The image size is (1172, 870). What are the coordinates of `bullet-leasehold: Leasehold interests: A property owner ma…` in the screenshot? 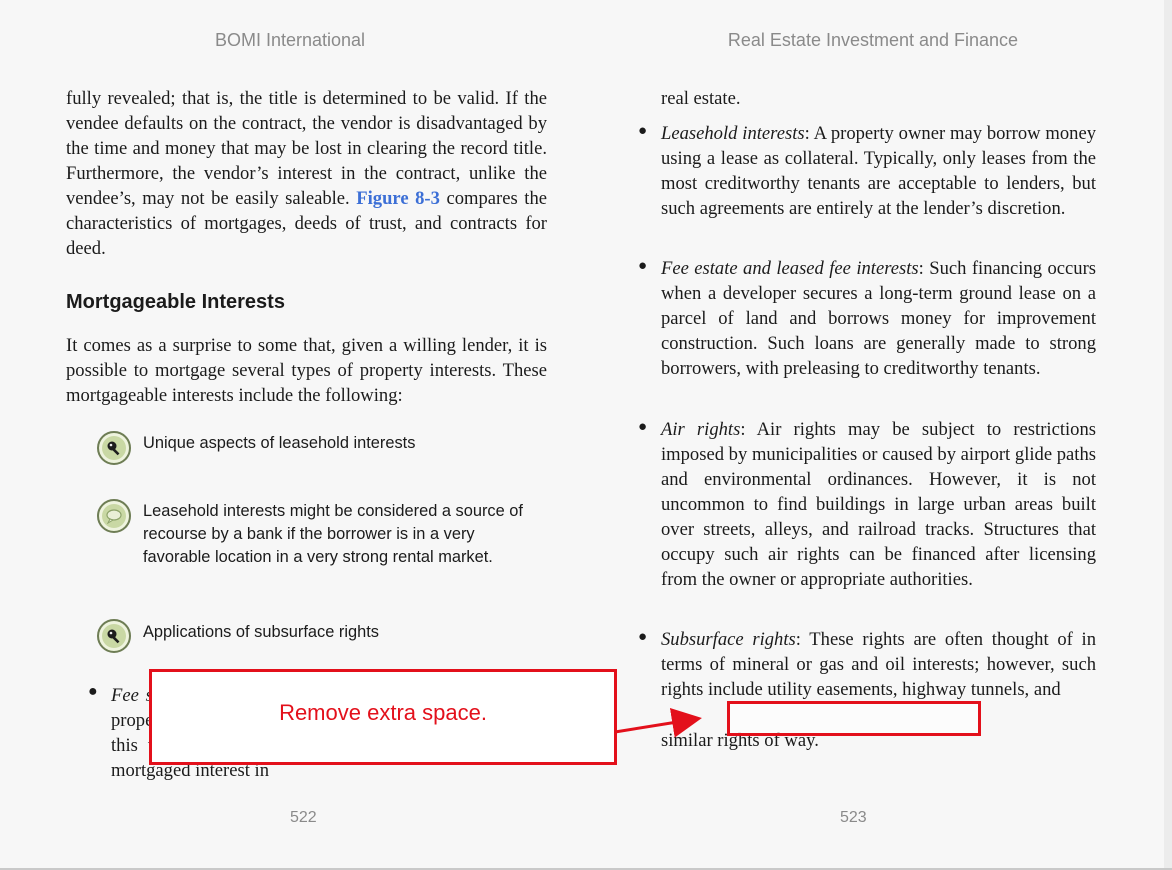 It's located at (878, 171).